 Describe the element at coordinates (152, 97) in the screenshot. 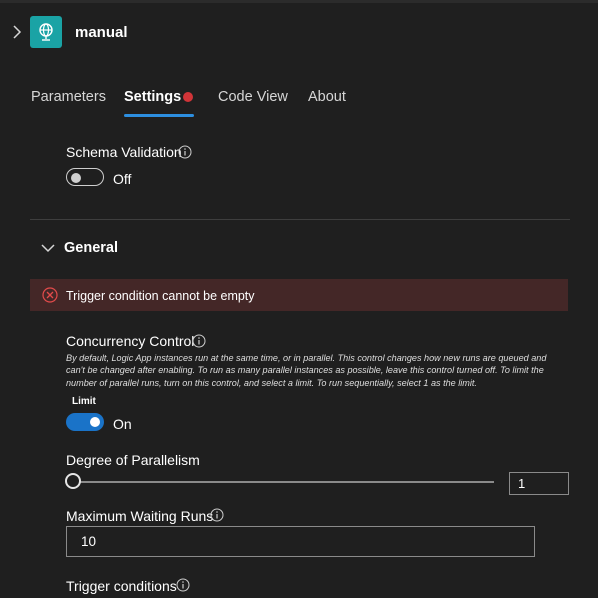

I see `tab-settings: Settings` at that location.